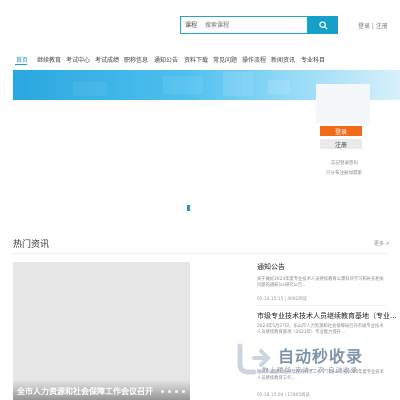  Describe the element at coordinates (283, 59) in the screenshot. I see `nav-item-news: 新闻资讯` at that location.